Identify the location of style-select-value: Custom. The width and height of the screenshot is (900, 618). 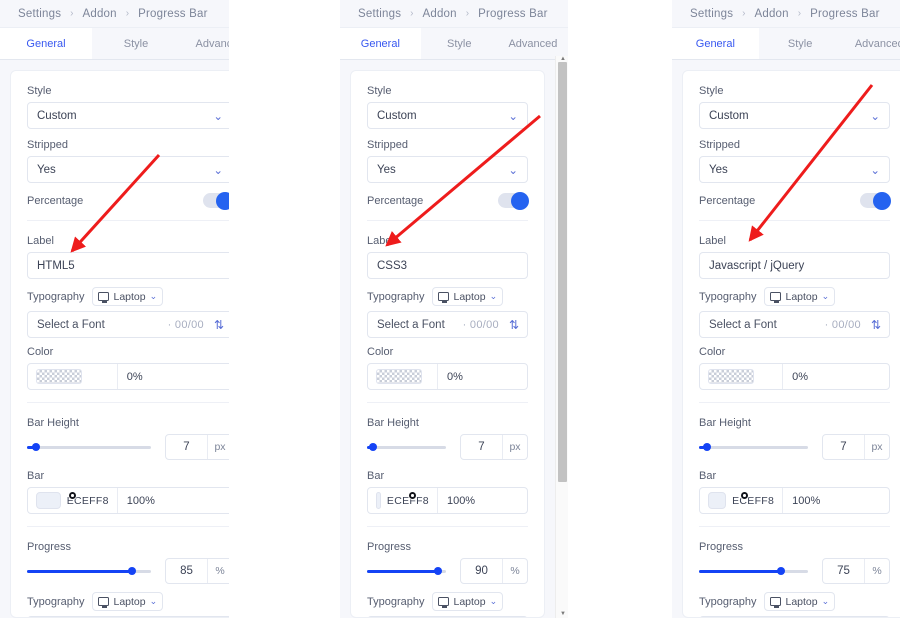
(57, 115).